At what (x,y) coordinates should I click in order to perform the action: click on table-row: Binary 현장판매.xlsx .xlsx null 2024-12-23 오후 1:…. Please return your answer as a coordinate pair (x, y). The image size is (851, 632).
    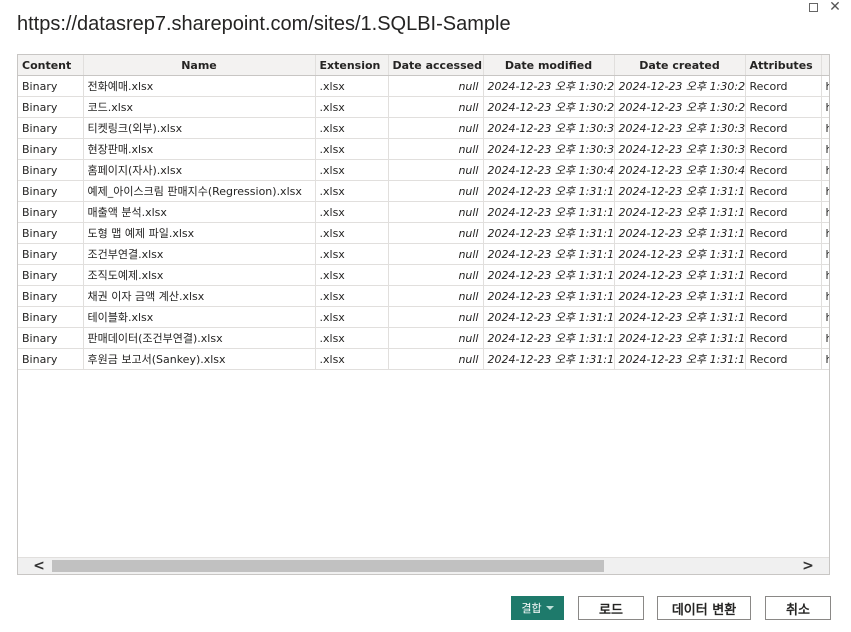
    Looking at the image, I should click on (423, 149).